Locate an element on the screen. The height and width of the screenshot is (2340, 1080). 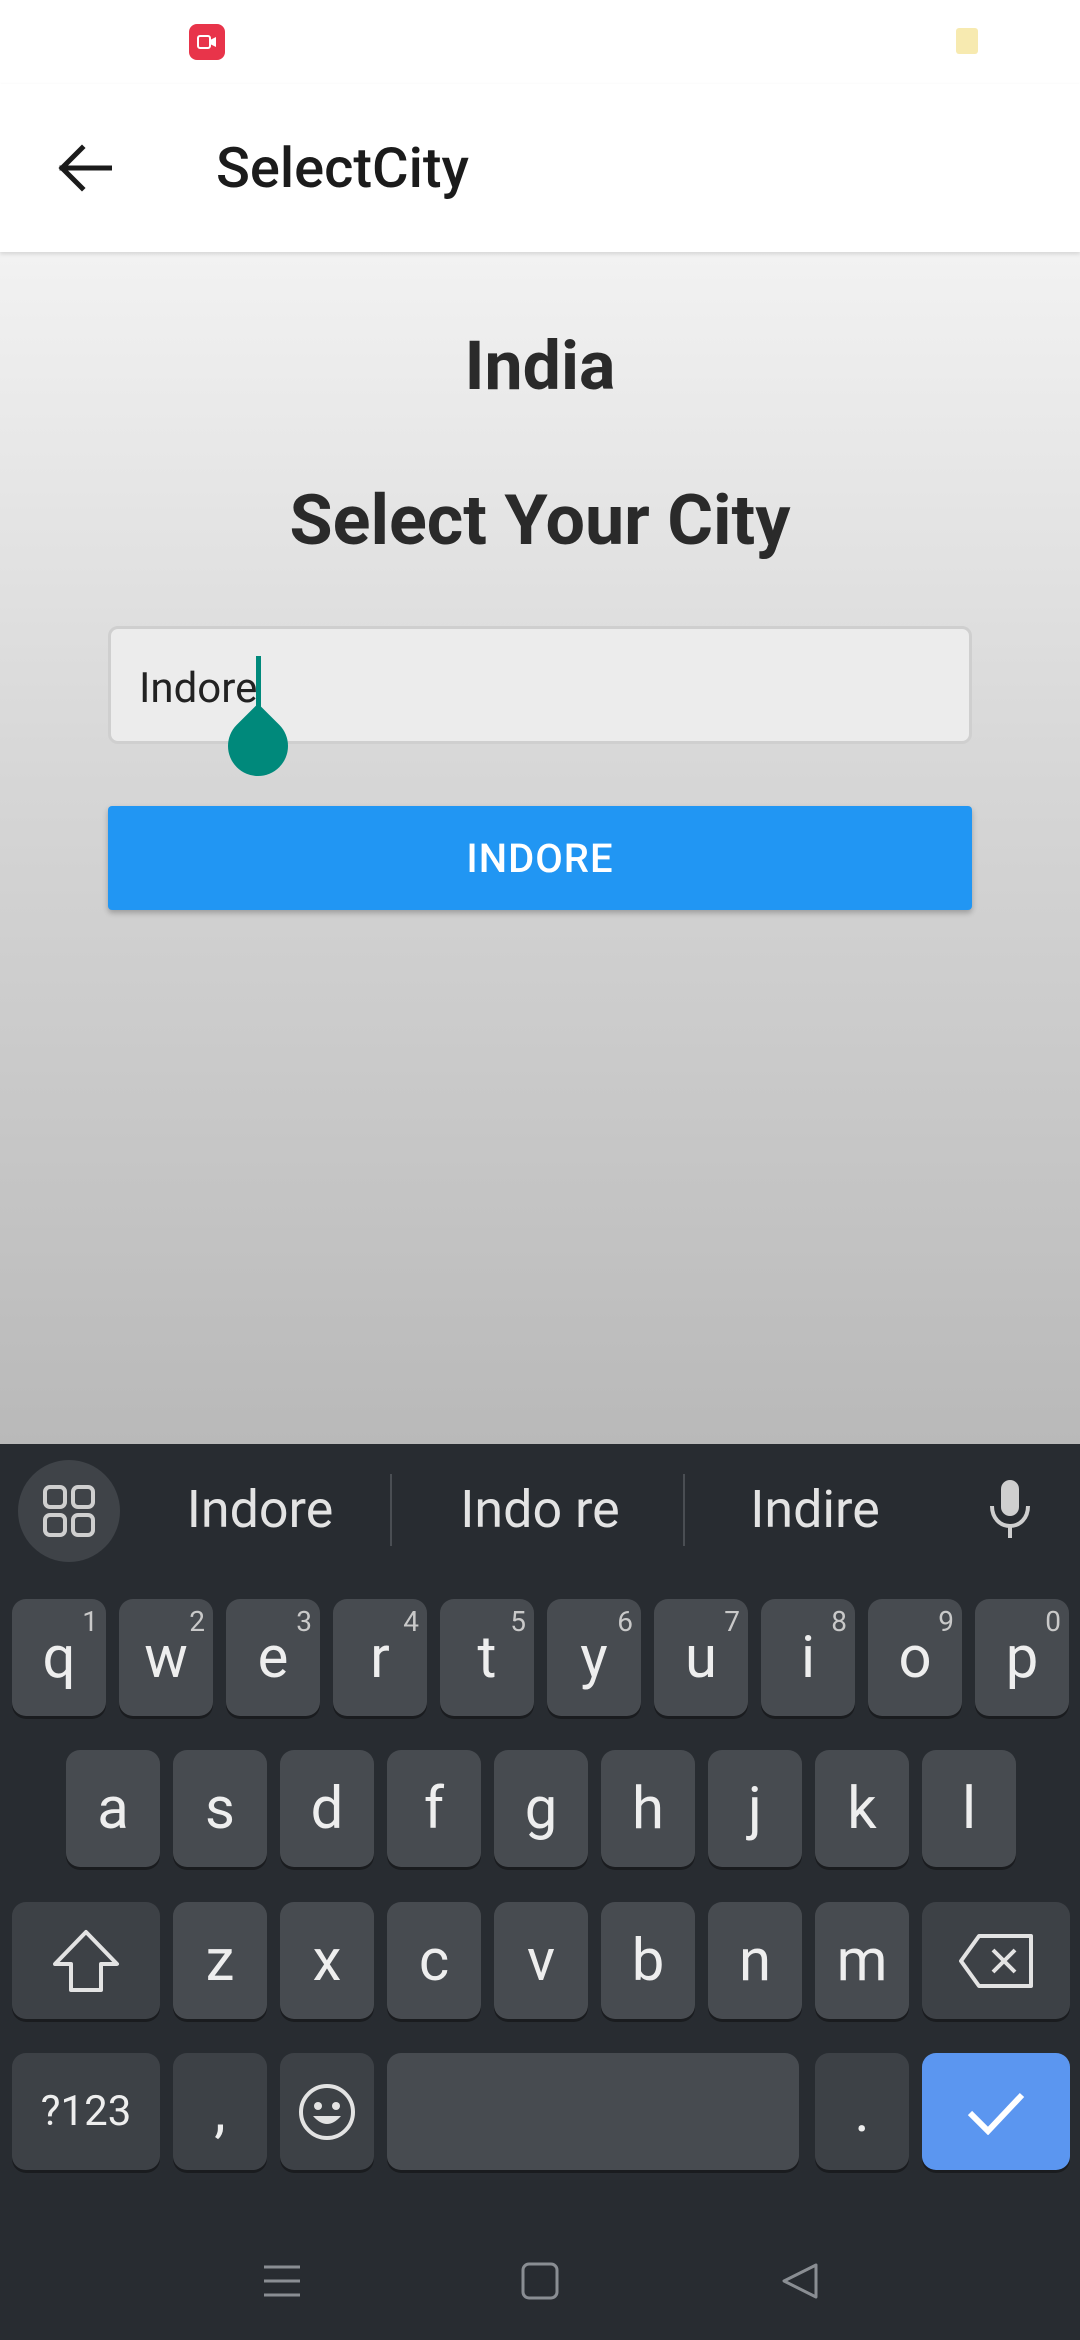
shift-key is located at coordinates (86, 1960).